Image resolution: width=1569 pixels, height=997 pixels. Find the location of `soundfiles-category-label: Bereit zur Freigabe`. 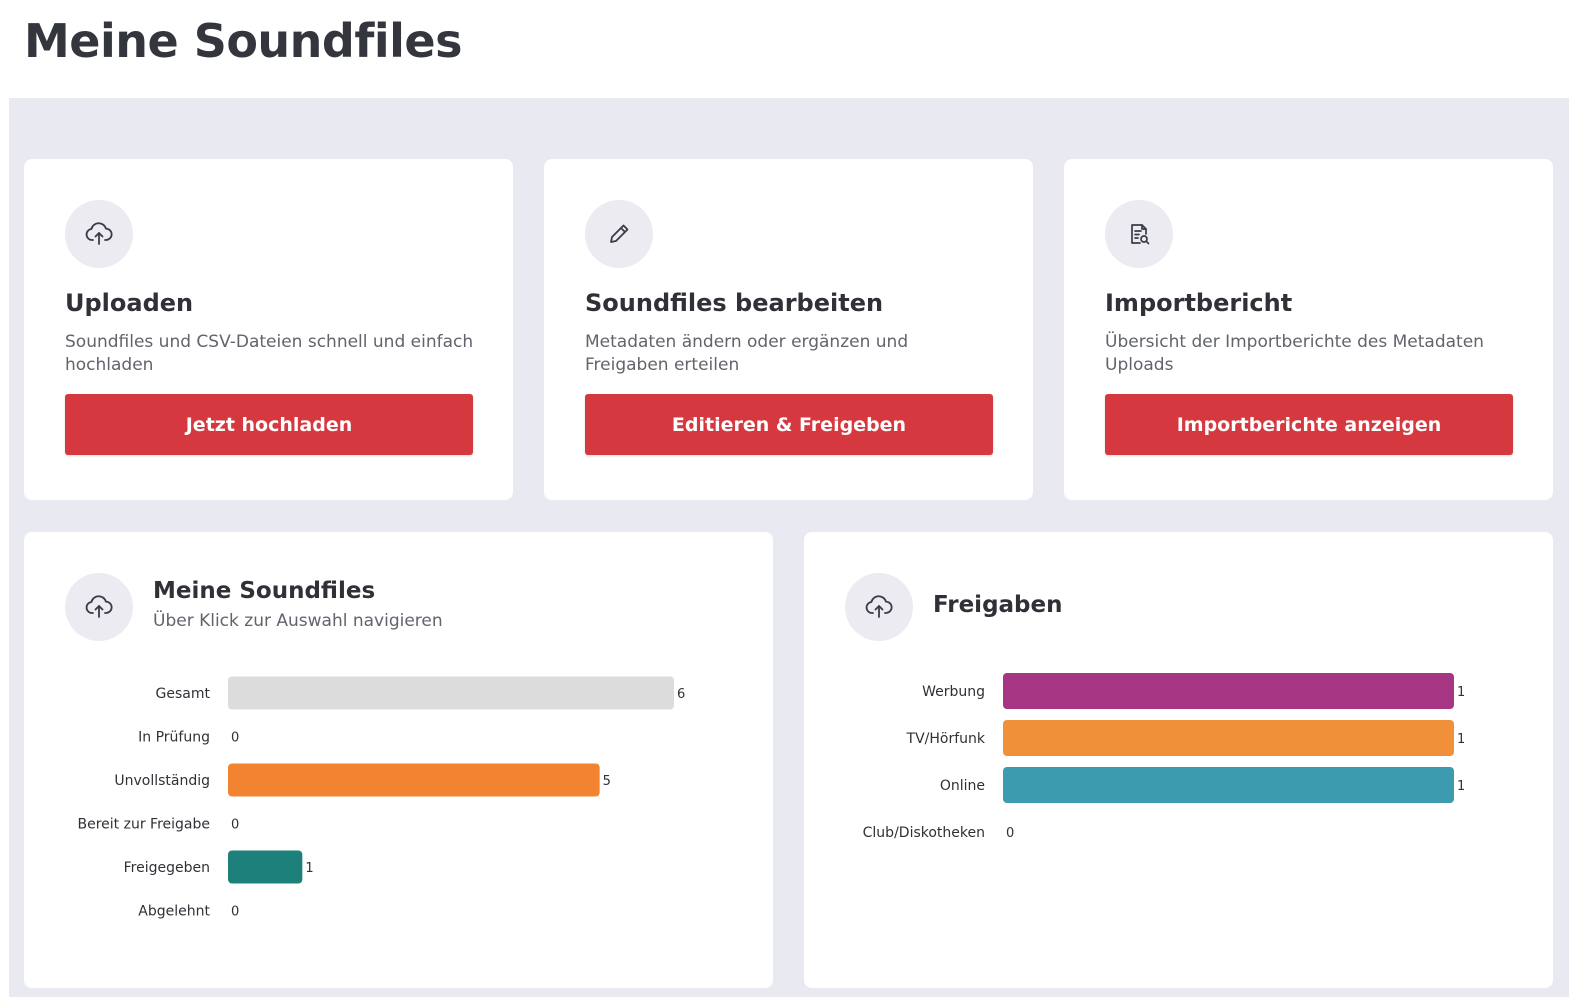

soundfiles-category-label: Bereit zur Freigabe is located at coordinates (144, 825).